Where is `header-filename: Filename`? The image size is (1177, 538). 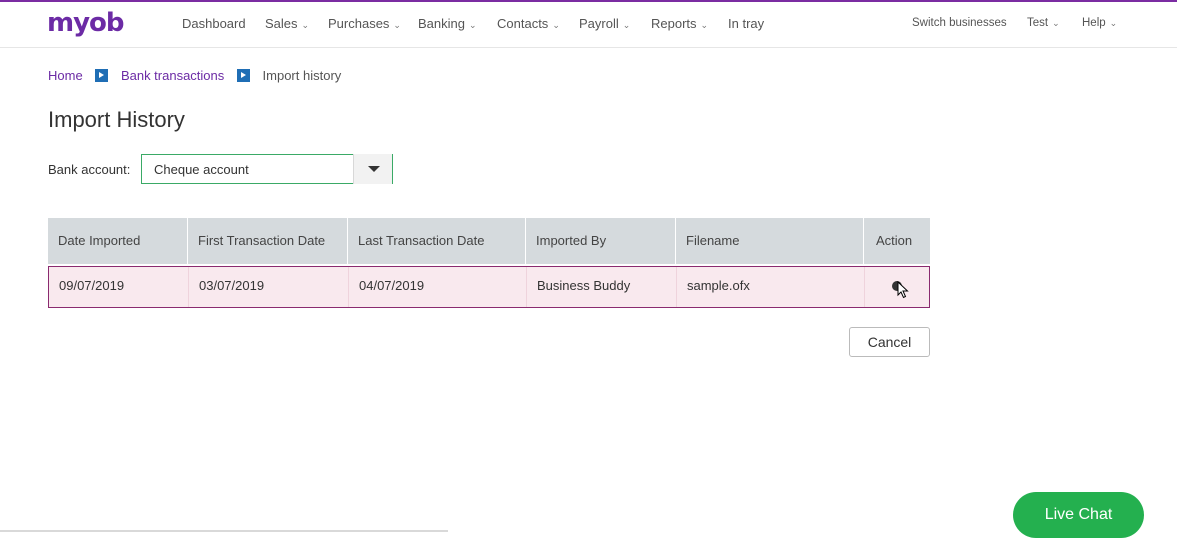
header-filename: Filename is located at coordinates (770, 241).